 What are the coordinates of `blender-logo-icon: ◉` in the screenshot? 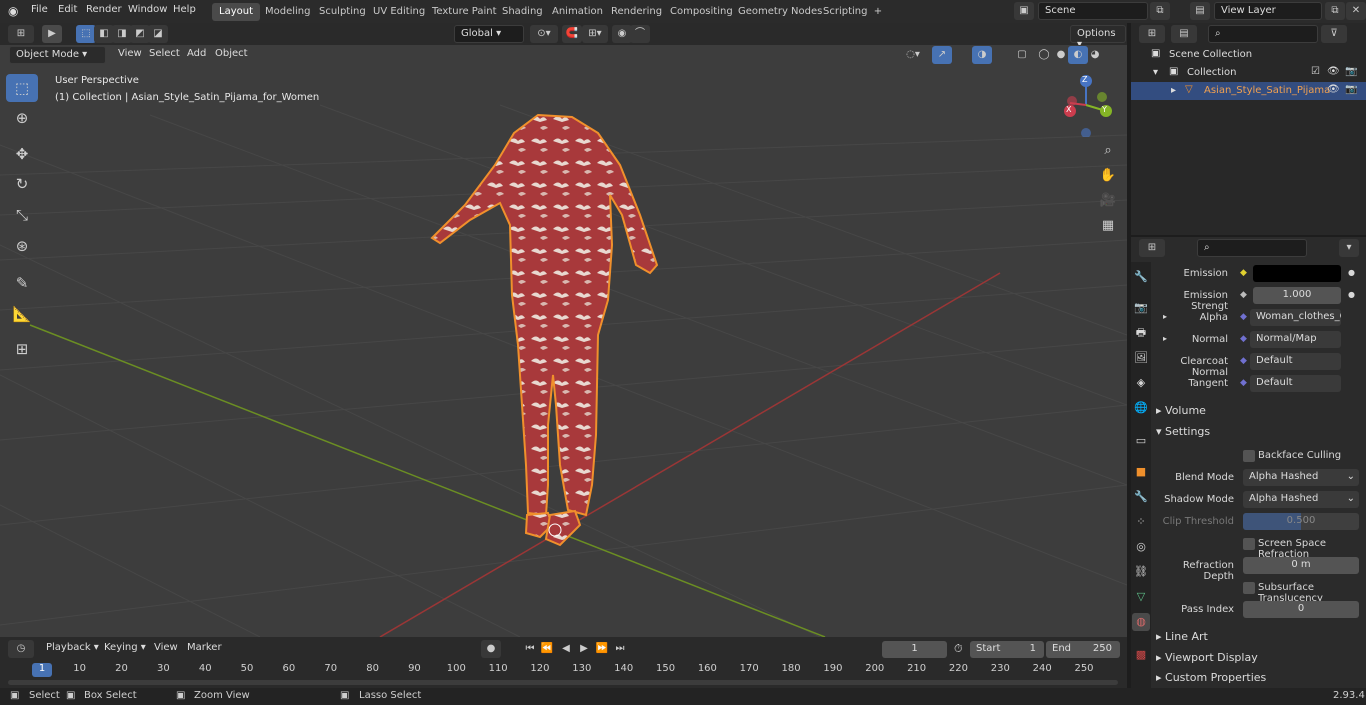 It's located at (13, 11).